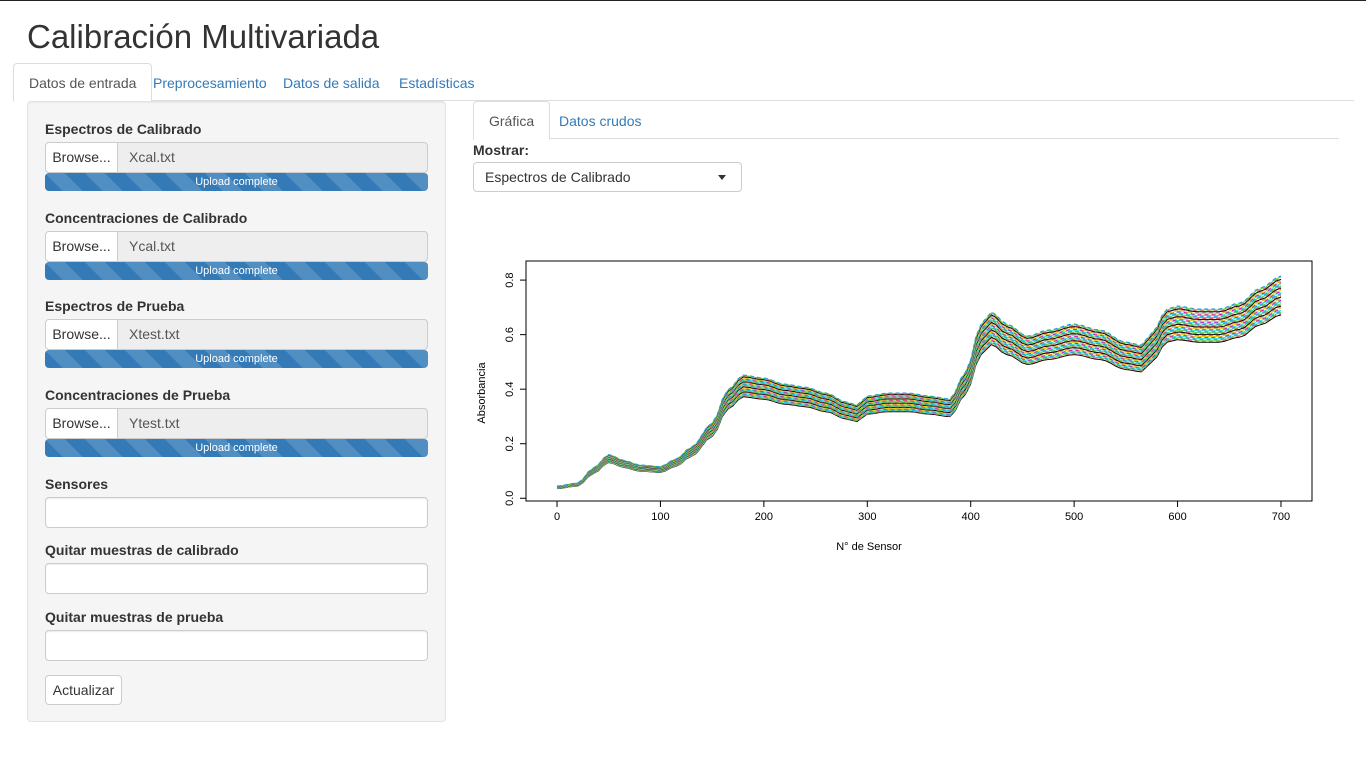 The width and height of the screenshot is (1366, 768). Describe the element at coordinates (660, 517) in the screenshot. I see `x-tick-label: 100` at that location.